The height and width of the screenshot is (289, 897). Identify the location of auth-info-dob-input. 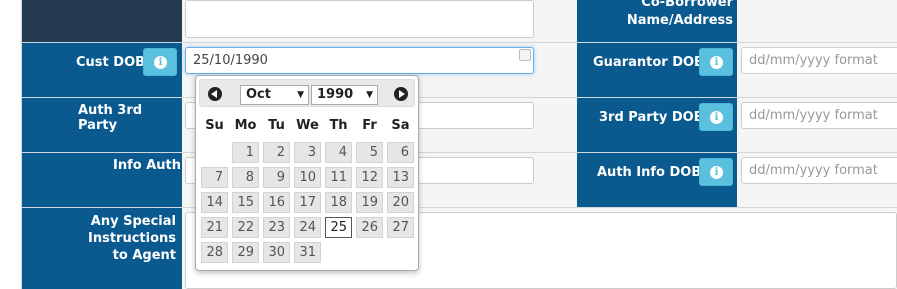
(819, 170).